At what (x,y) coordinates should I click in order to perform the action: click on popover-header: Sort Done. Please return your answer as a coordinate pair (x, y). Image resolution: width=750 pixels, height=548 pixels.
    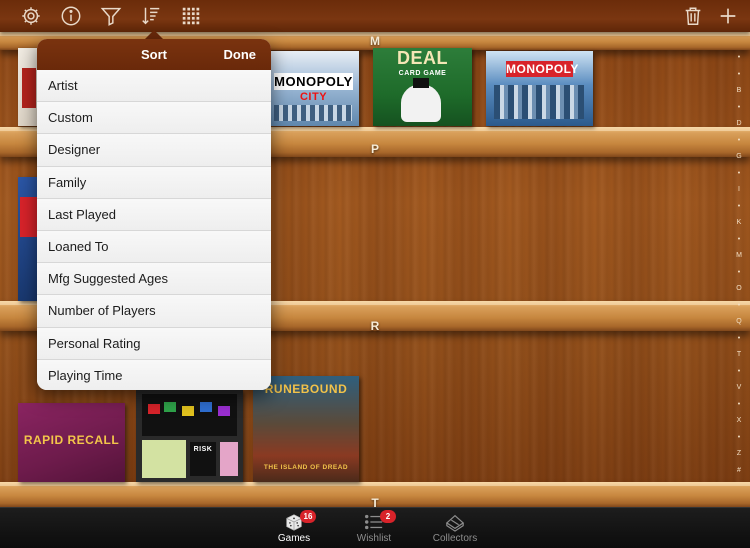
    Looking at the image, I should click on (154, 54).